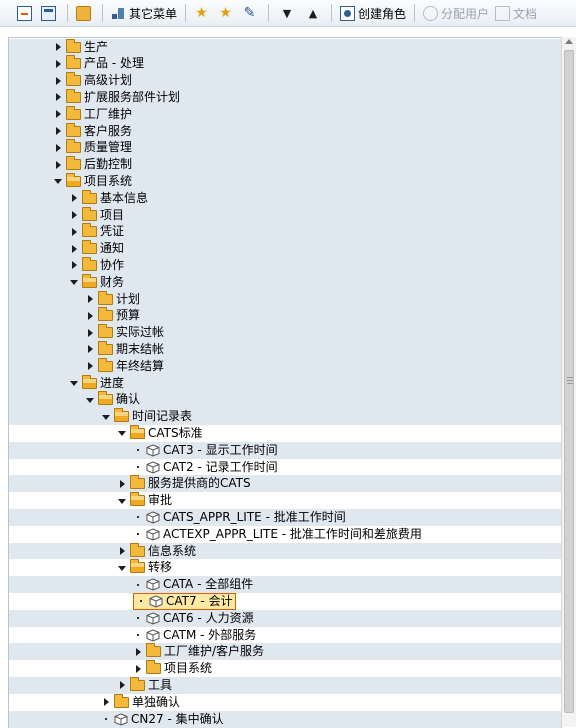 Image resolution: width=576 pixels, height=728 pixels. Describe the element at coordinates (285, 316) in the screenshot. I see `tree-row: 预算` at that location.